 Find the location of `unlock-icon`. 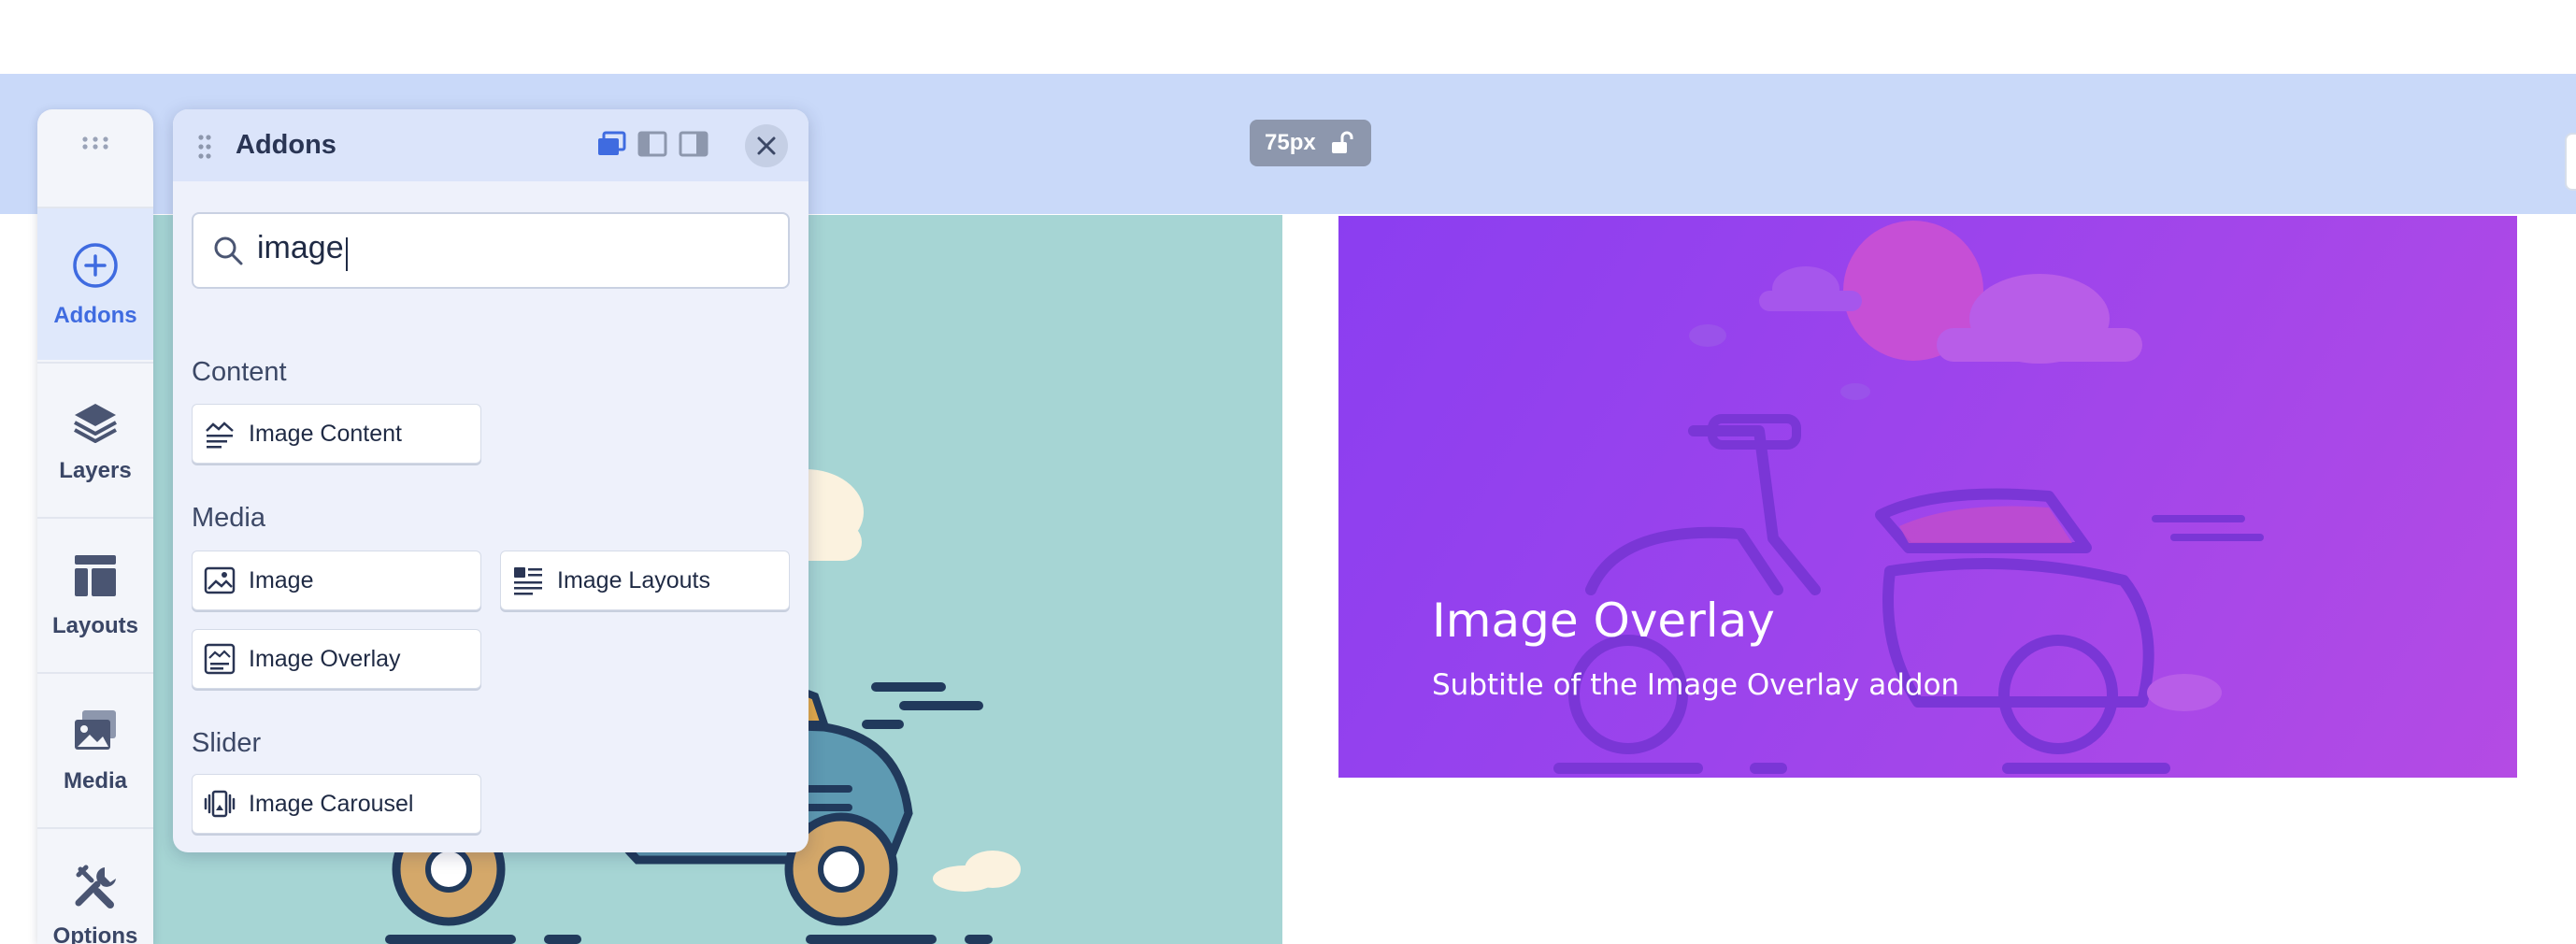

unlock-icon is located at coordinates (1341, 143).